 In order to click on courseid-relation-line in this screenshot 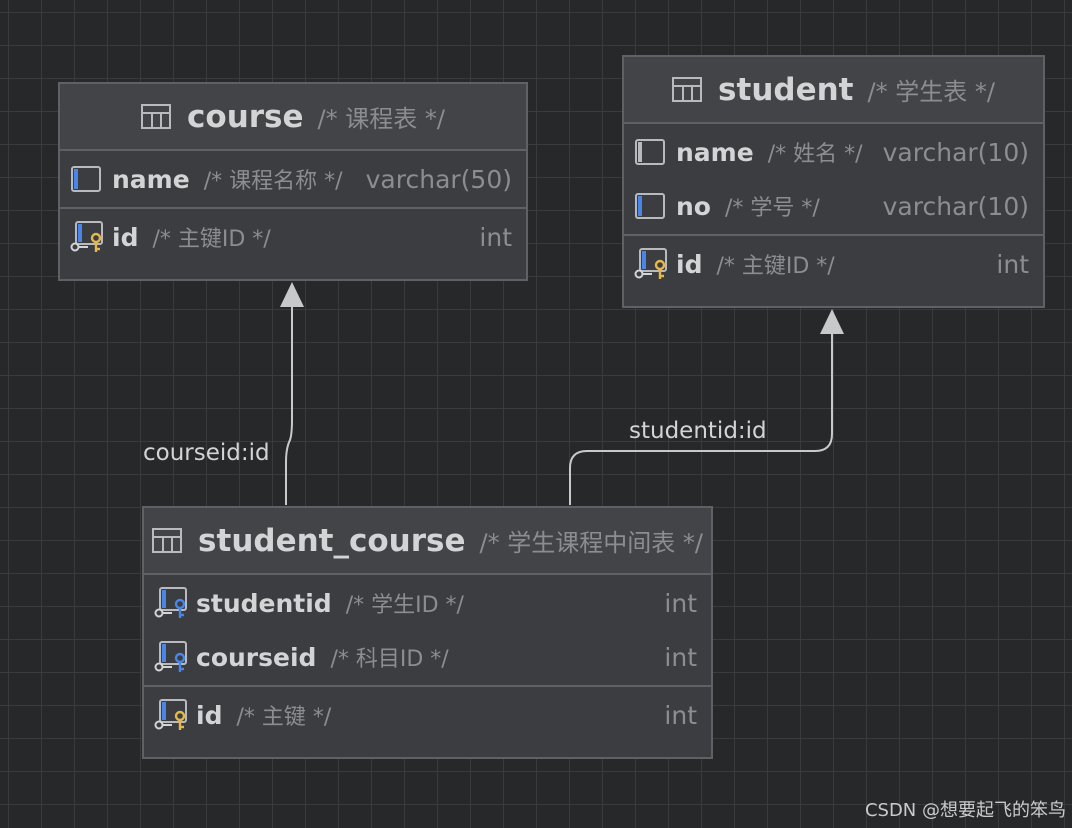, I will do `click(289, 401)`.